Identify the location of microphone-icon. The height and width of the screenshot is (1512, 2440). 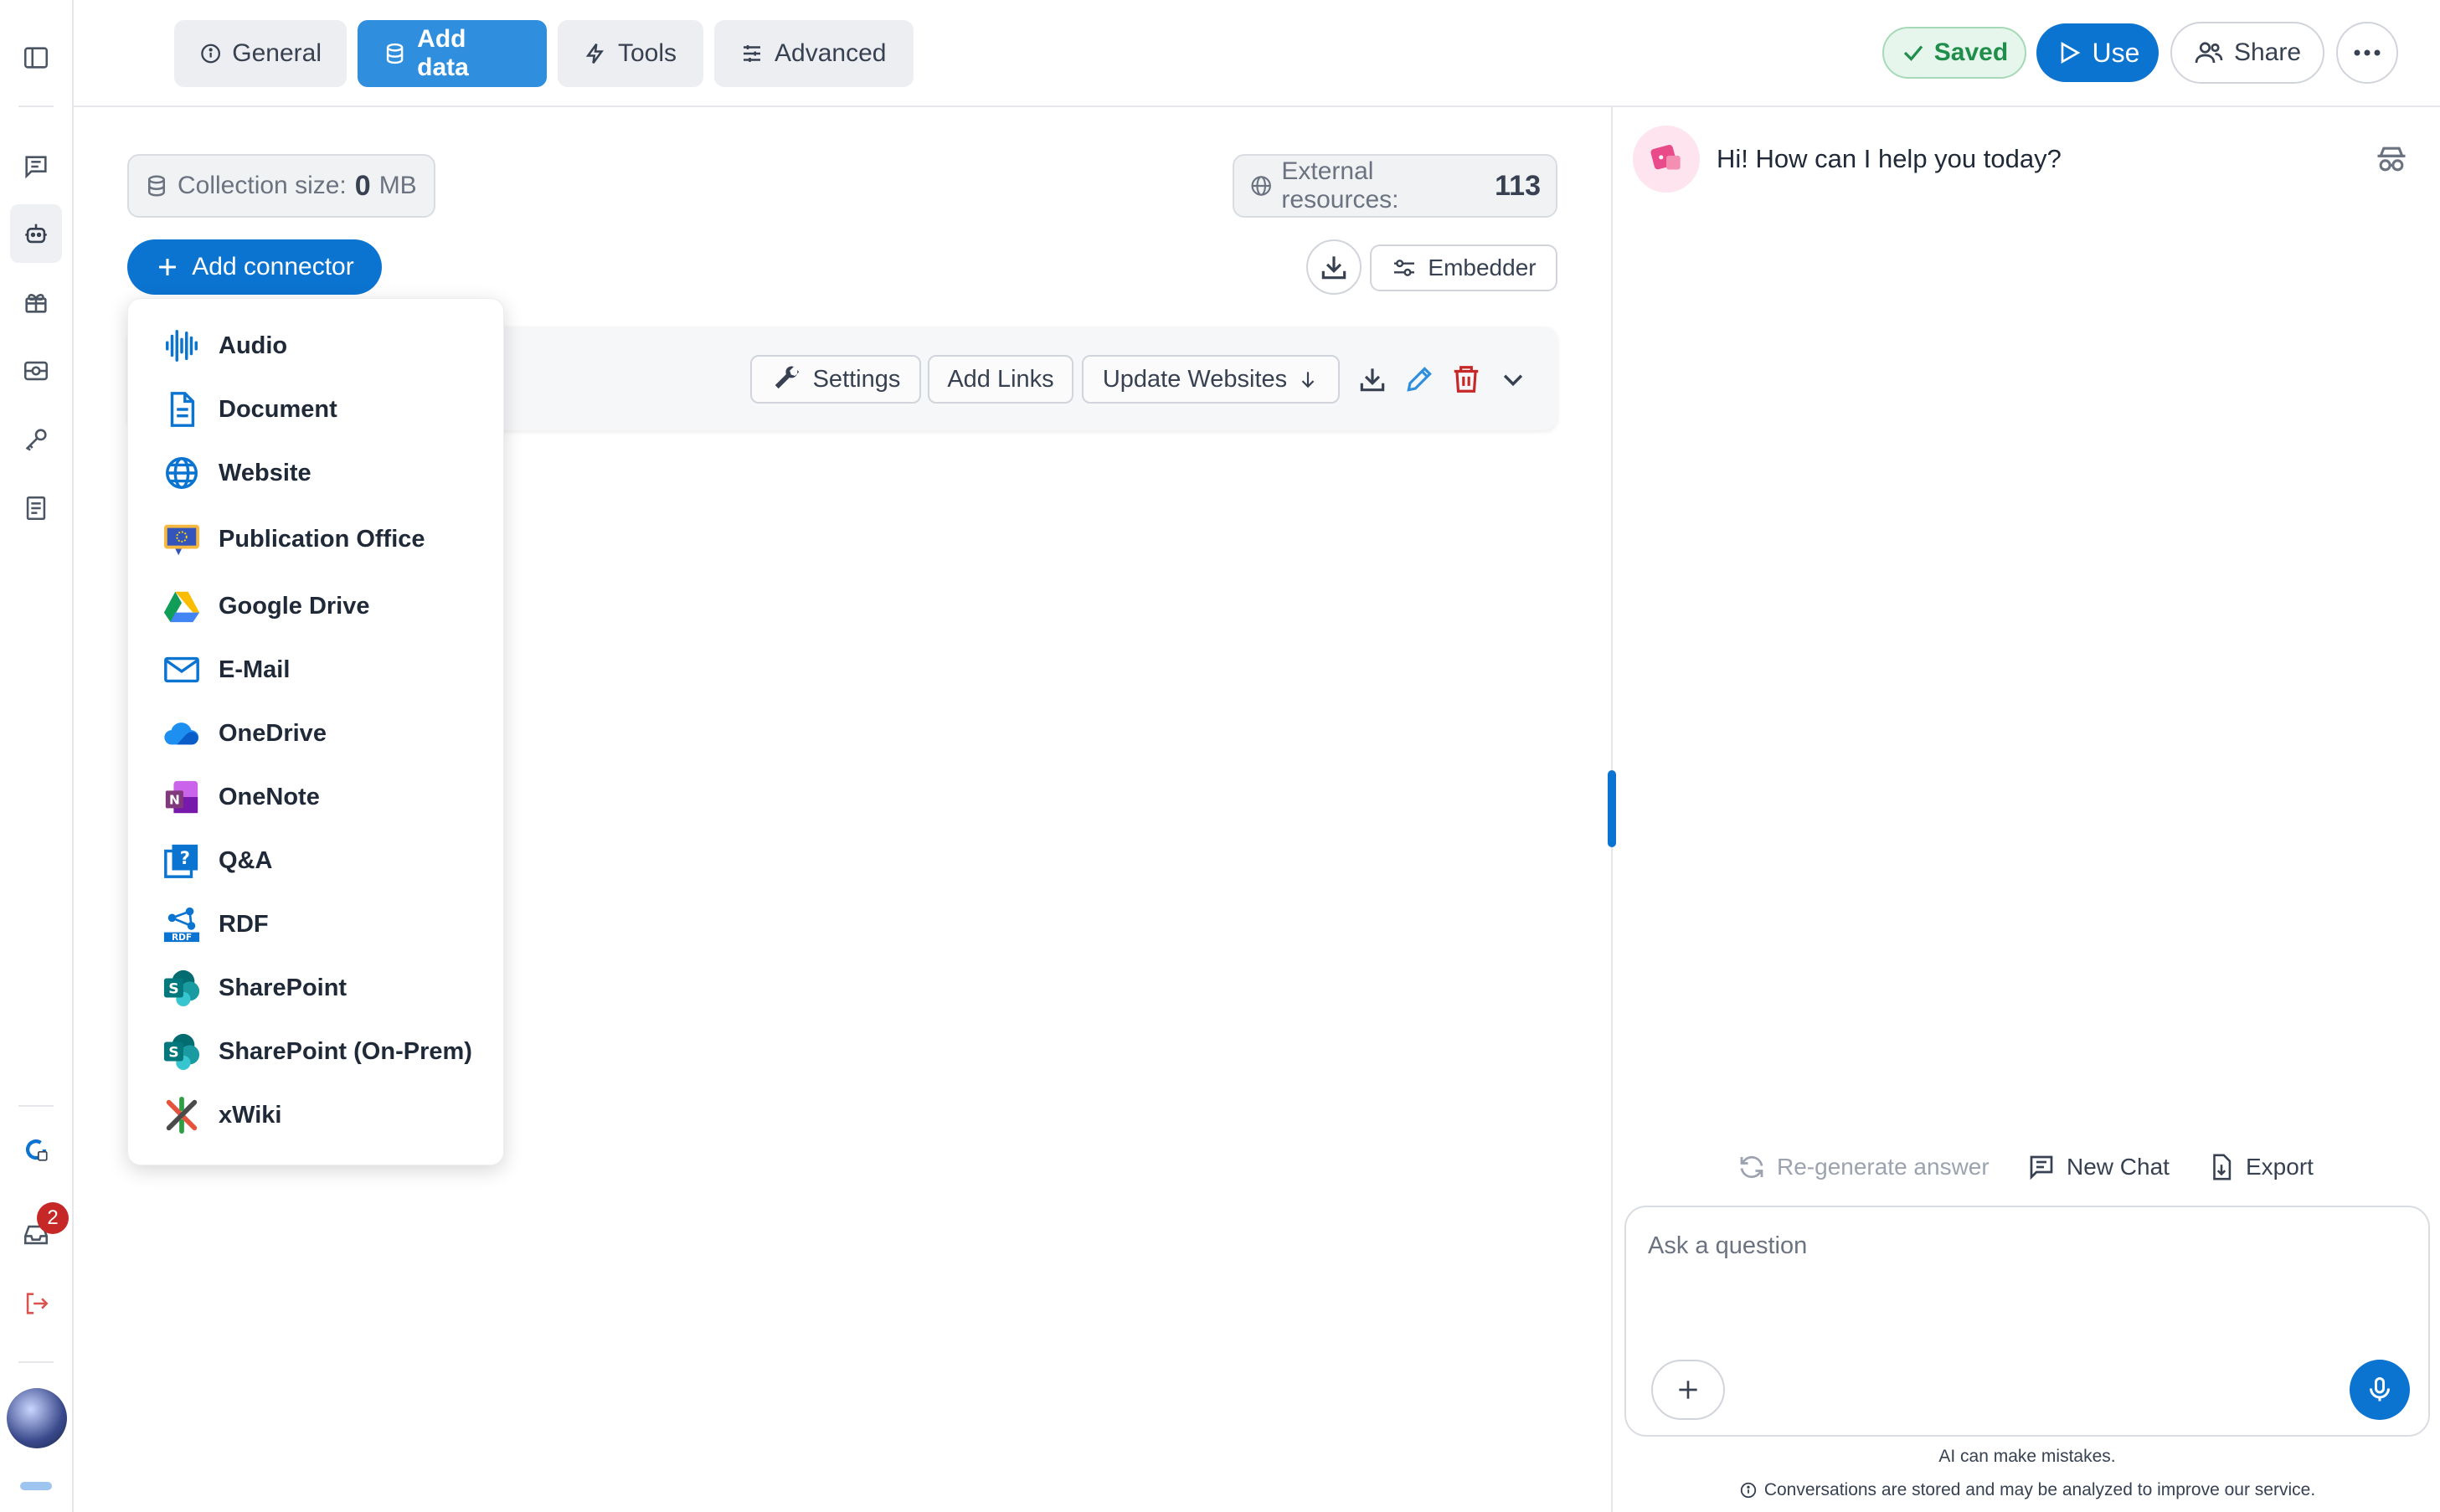
(2380, 1389).